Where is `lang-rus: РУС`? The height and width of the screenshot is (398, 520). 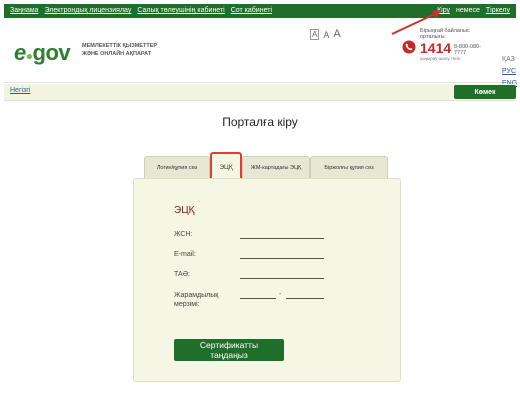
lang-rus: РУС is located at coordinates (509, 72).